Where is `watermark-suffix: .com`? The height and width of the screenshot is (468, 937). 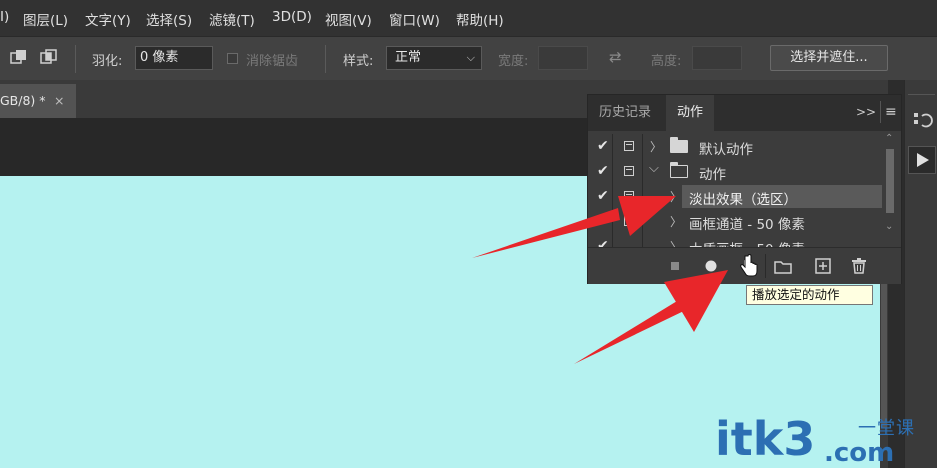 watermark-suffix: .com is located at coordinates (859, 453).